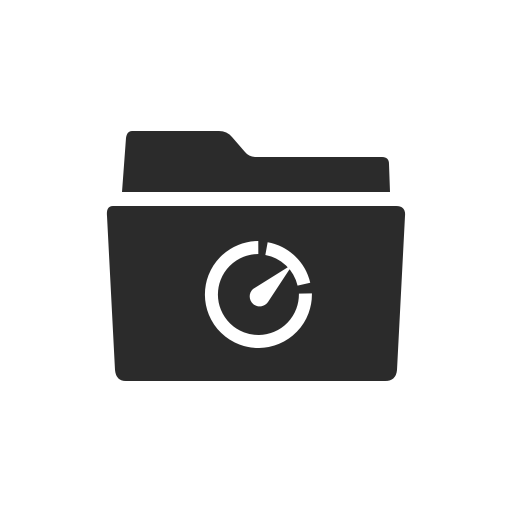  I want to click on folder-back-icon, so click(256, 161).